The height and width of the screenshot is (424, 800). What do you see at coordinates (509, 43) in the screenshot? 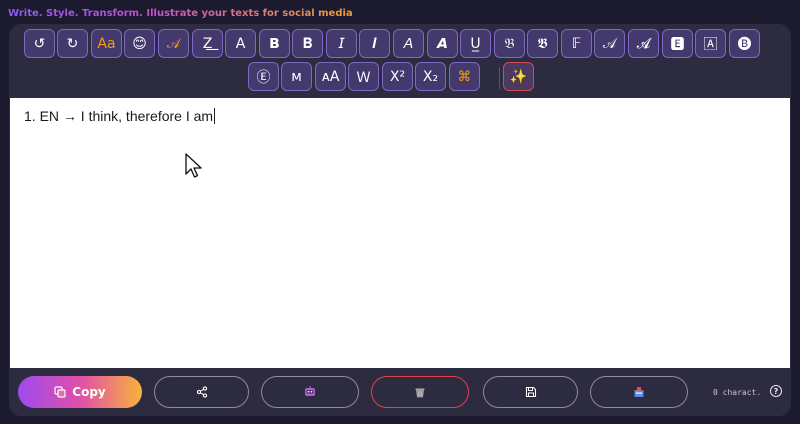
I see `fraktur-button: 𝔅` at bounding box center [509, 43].